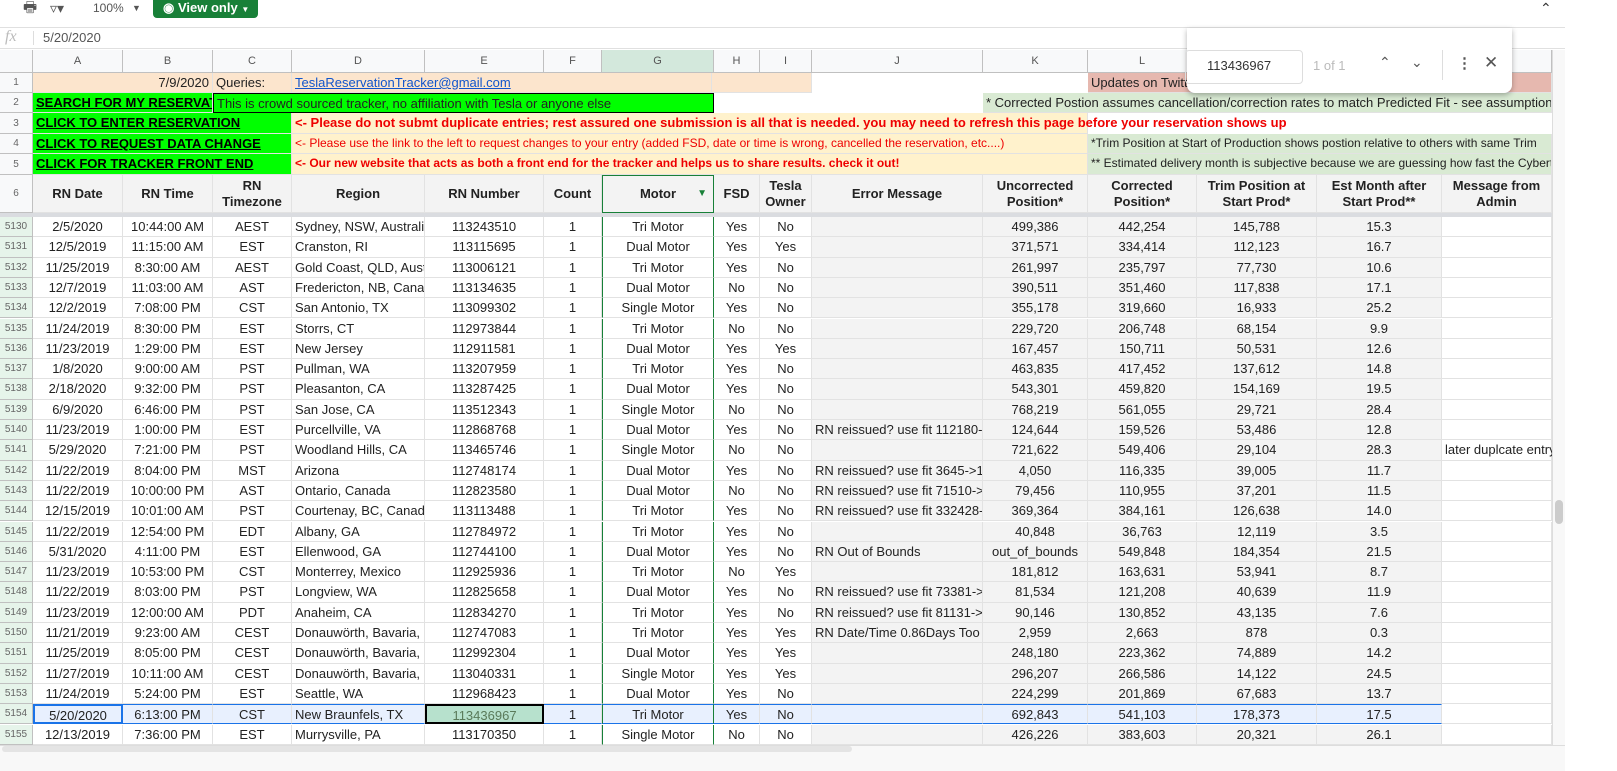  I want to click on corrected-position-cell: 541,103, so click(1142, 714).